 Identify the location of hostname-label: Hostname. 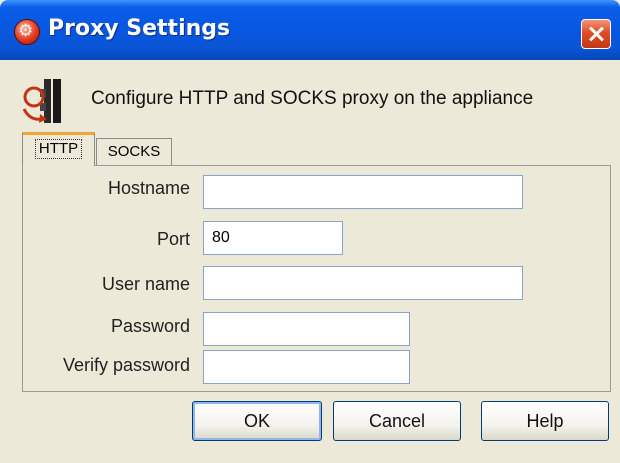
(148, 188).